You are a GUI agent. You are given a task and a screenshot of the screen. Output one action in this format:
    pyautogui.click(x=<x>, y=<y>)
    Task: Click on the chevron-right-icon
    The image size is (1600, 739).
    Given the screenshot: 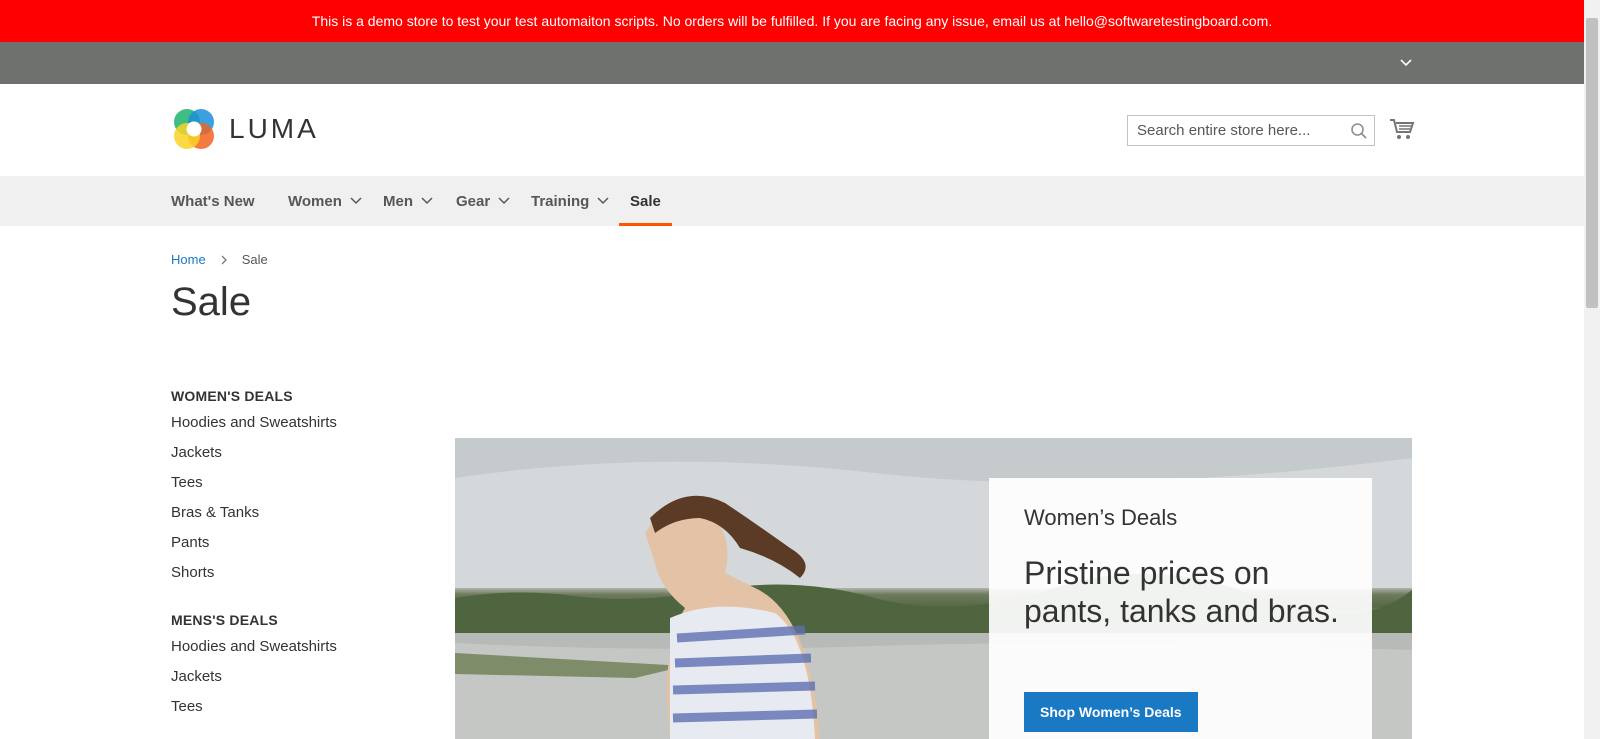 What is the action you would take?
    pyautogui.click(x=224, y=259)
    